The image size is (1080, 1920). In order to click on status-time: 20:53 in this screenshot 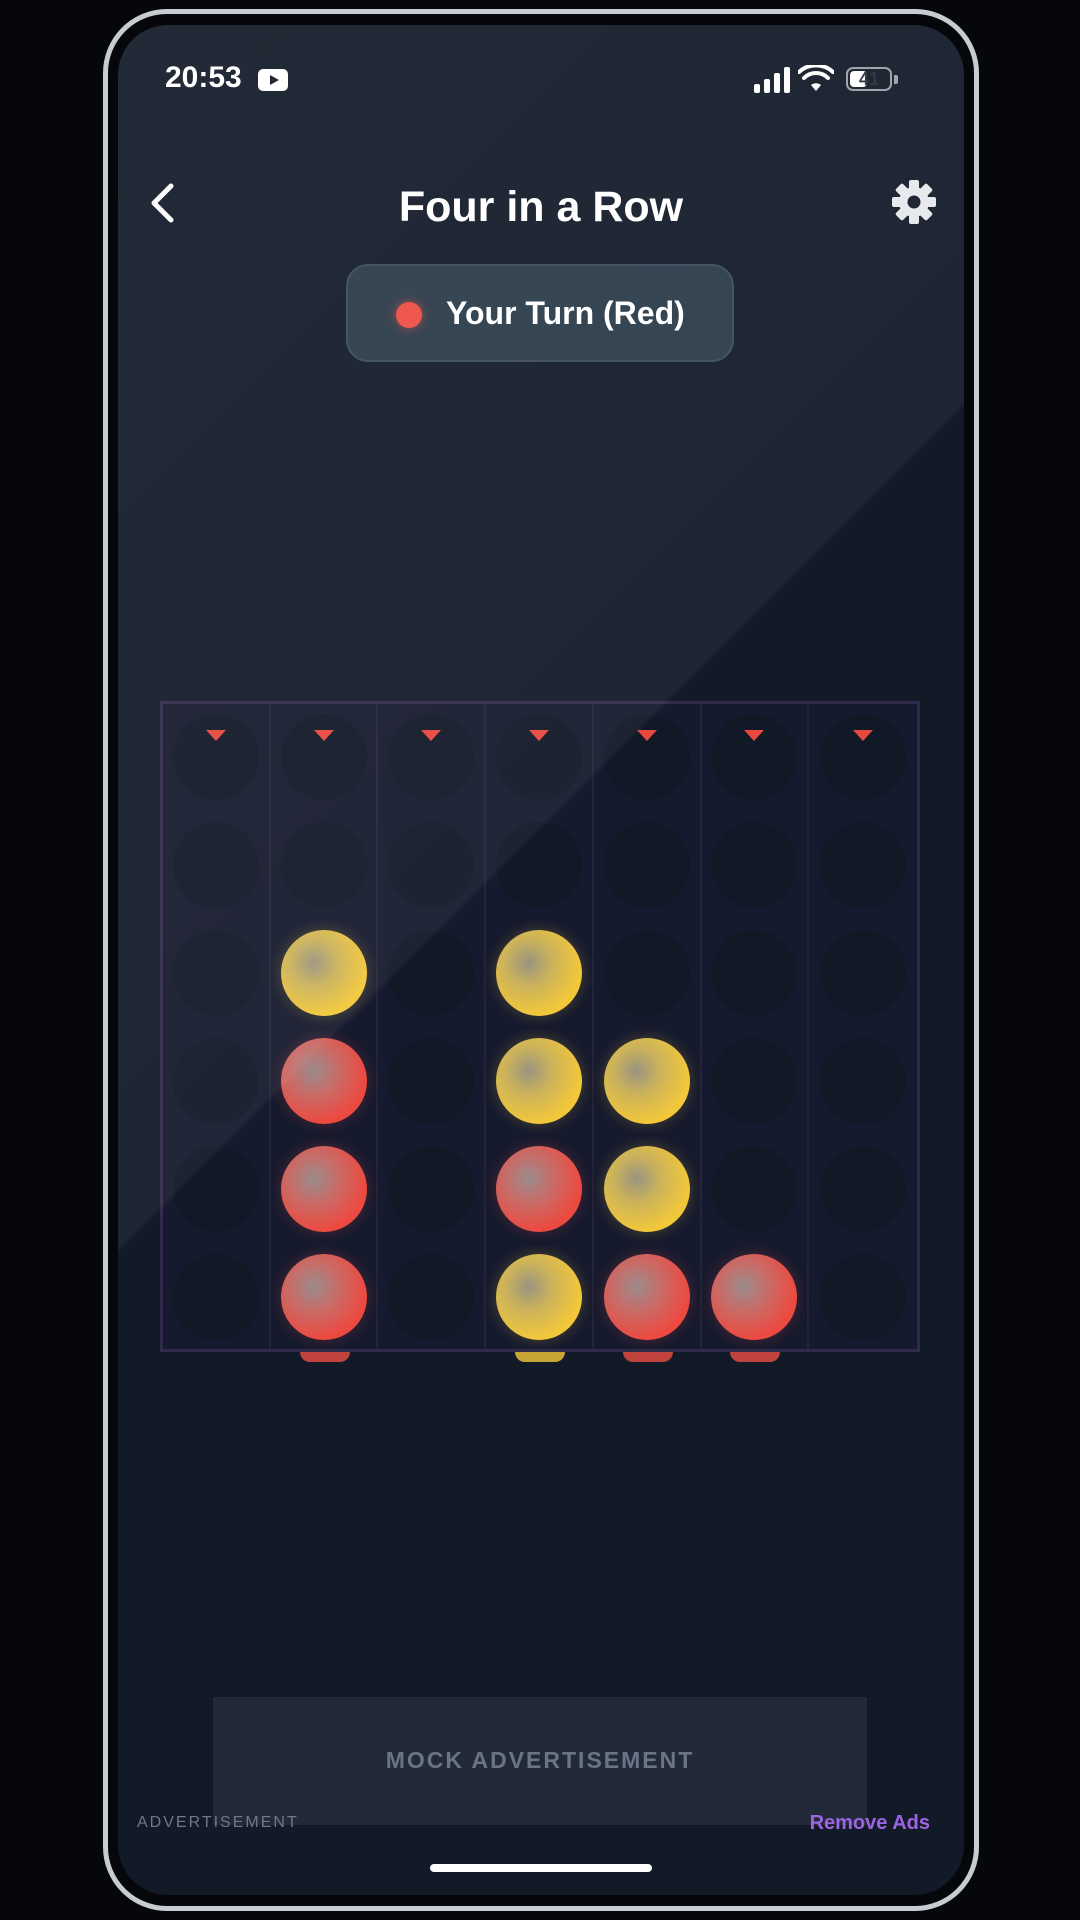, I will do `click(203, 77)`.